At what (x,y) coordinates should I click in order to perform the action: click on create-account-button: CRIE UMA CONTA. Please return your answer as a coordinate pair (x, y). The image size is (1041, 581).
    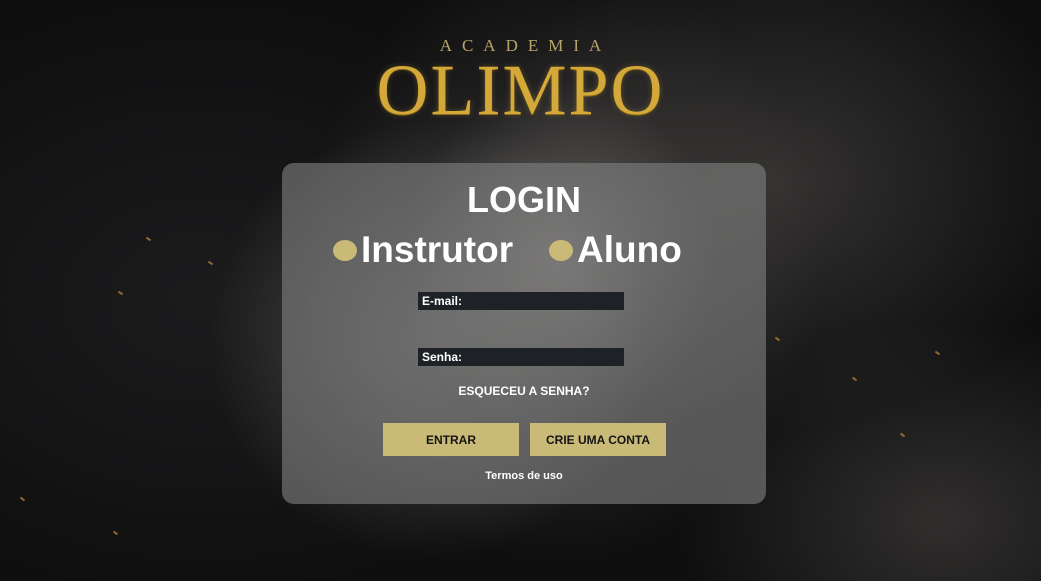
    Looking at the image, I should click on (598, 439).